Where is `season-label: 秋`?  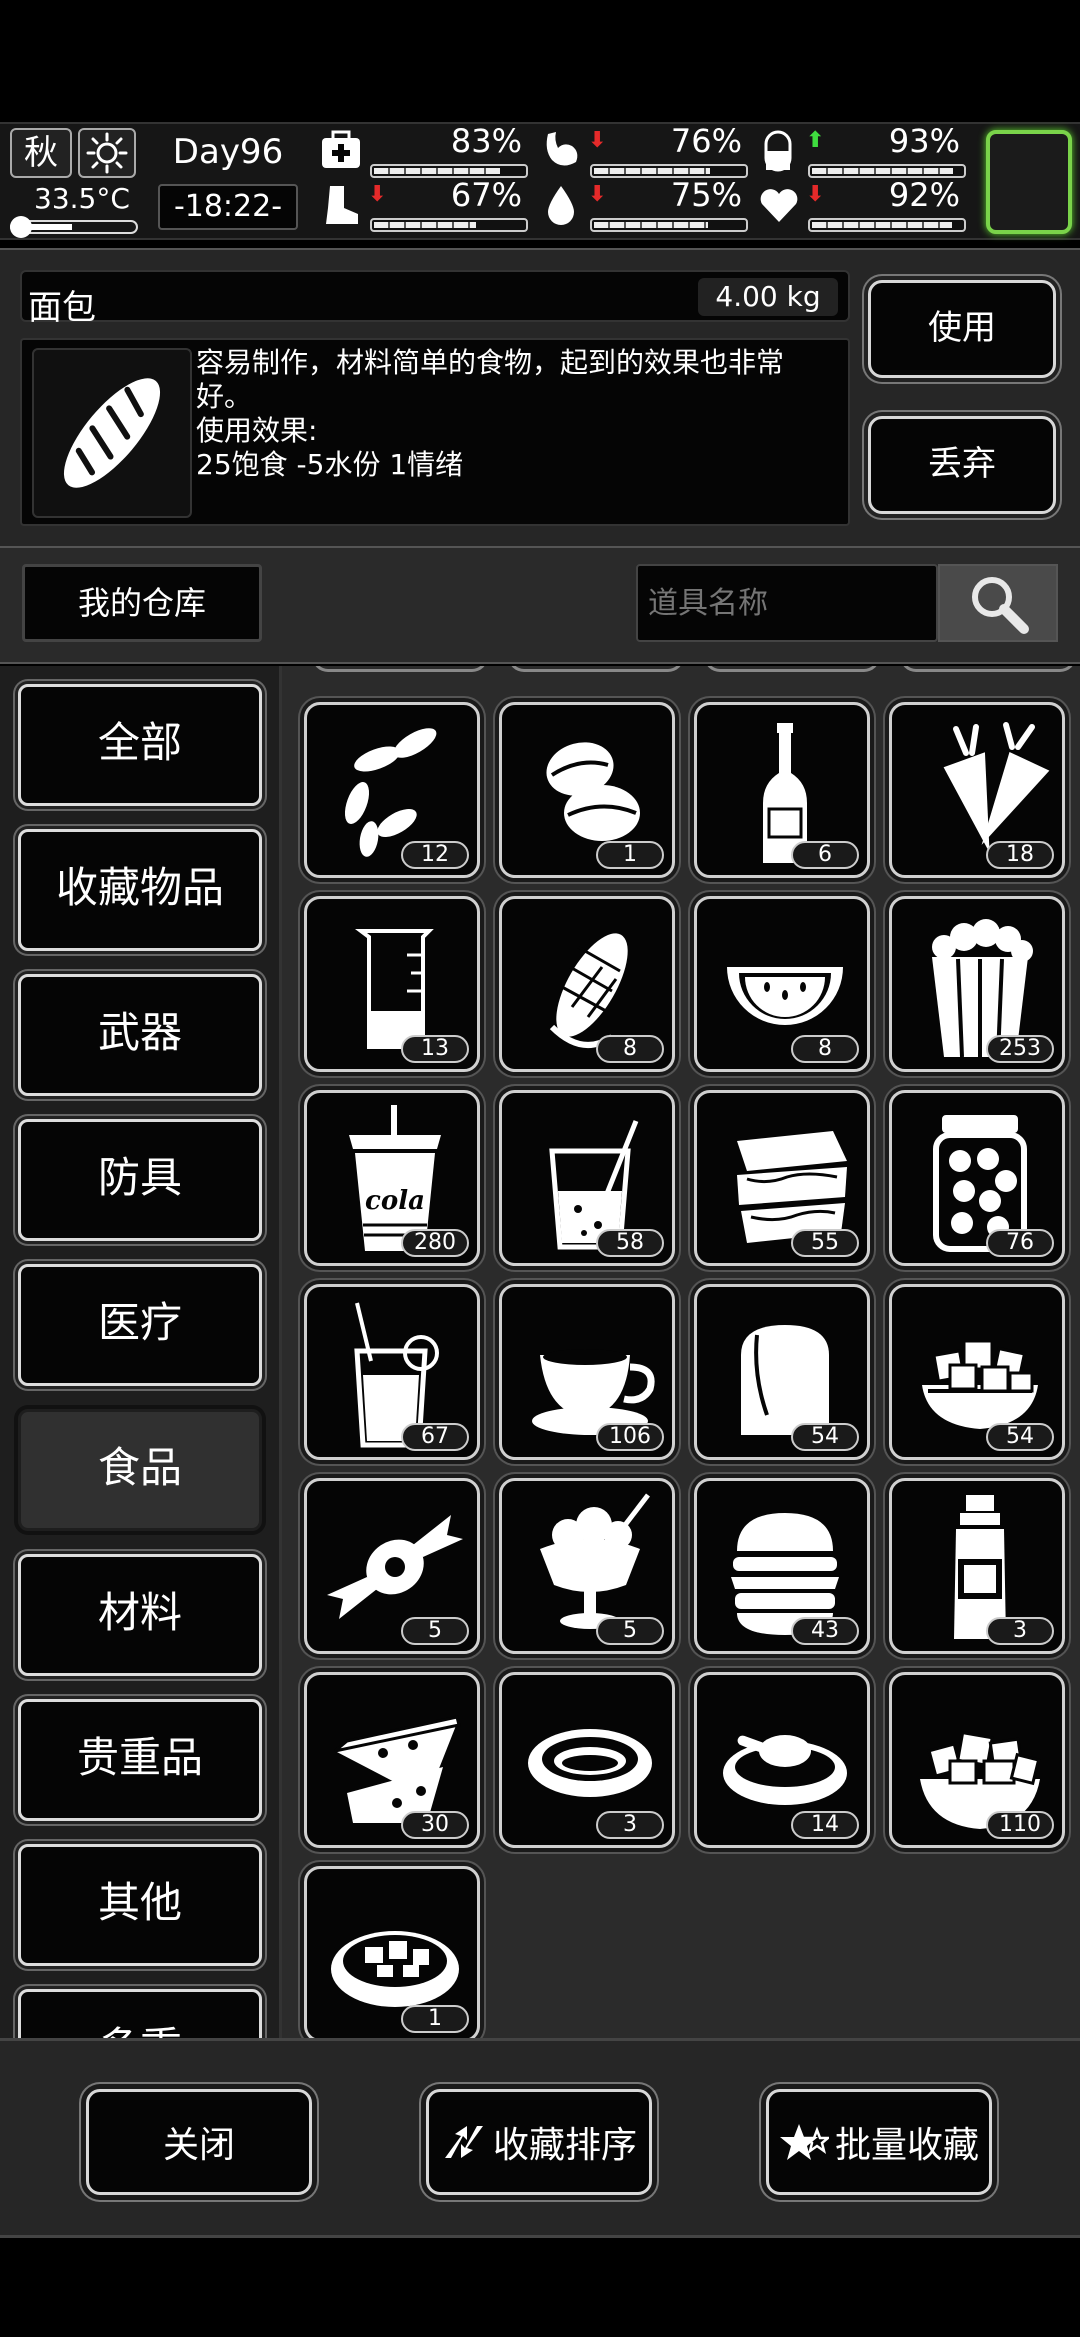
season-label: 秋 is located at coordinates (41, 153).